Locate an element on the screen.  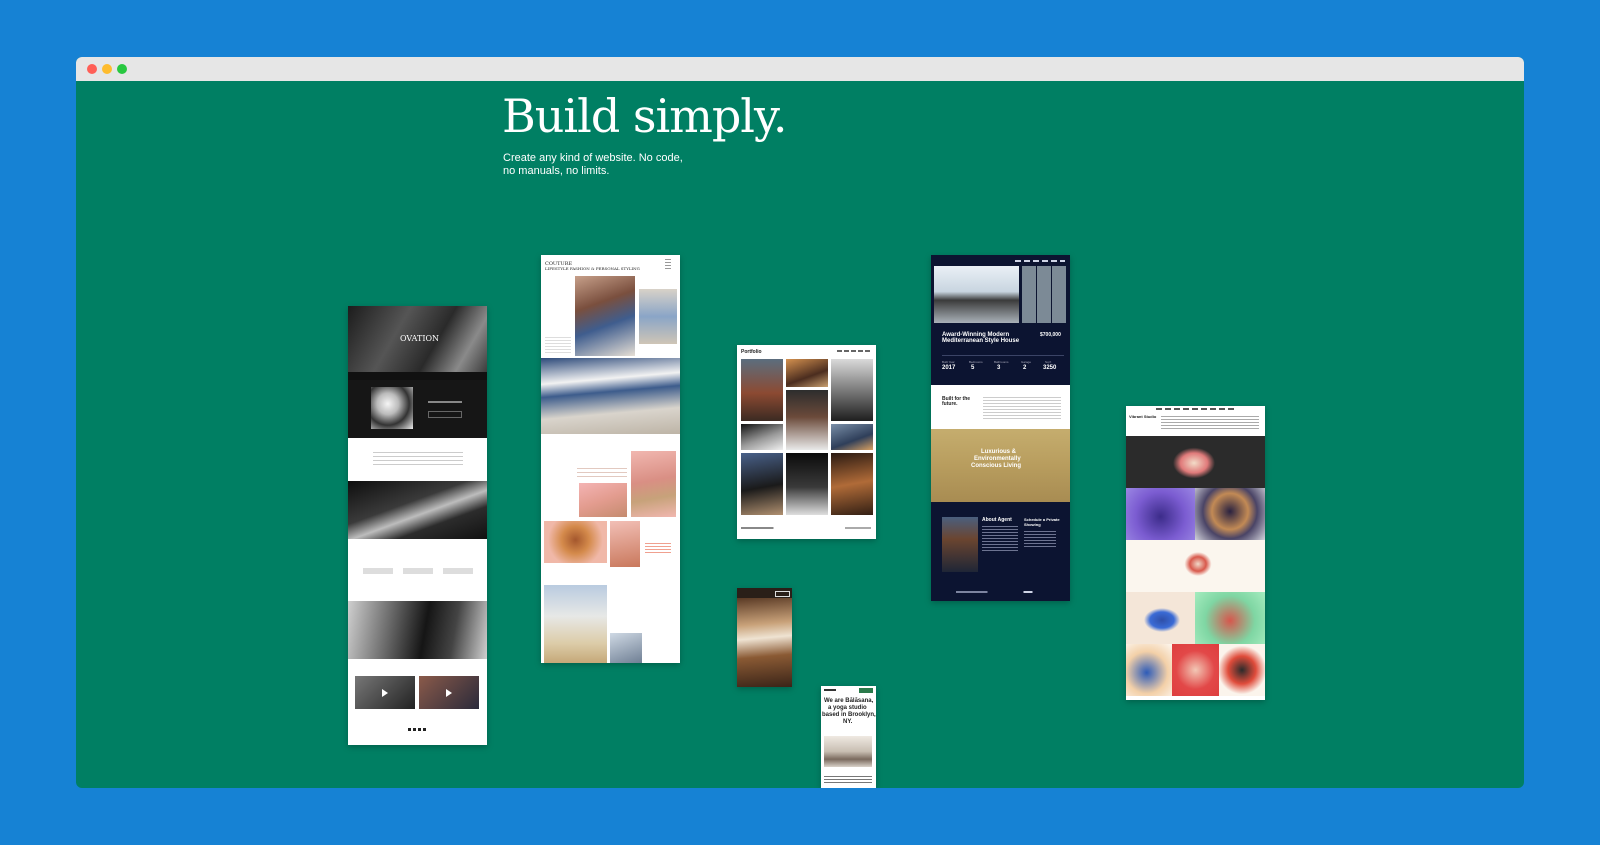
couture-man-photo is located at coordinates (575, 624).